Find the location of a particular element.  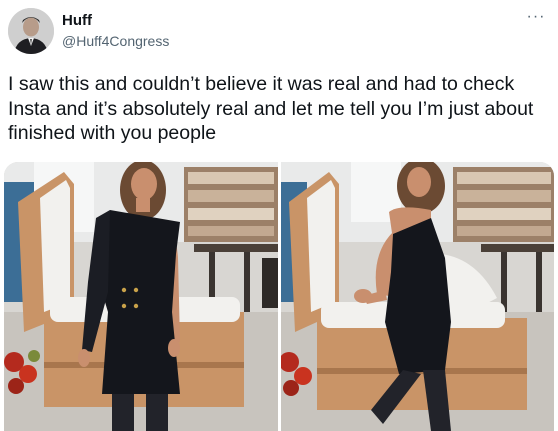

user-avatar-icon is located at coordinates (31, 31).